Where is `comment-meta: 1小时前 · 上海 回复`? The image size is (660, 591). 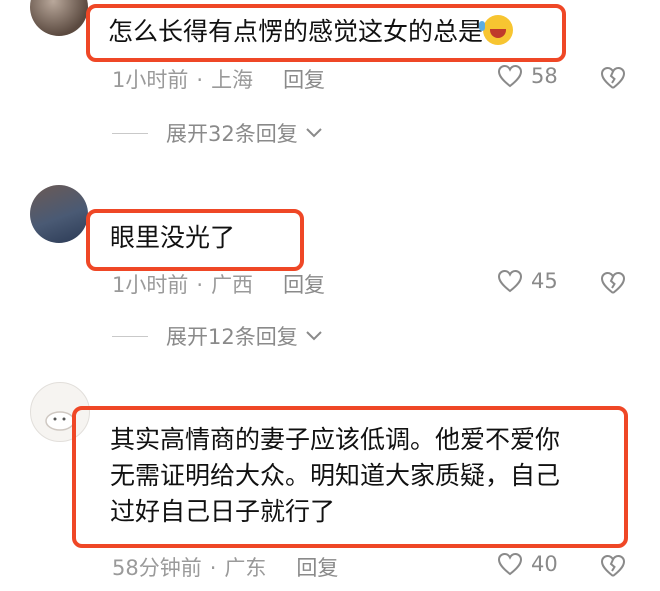 comment-meta: 1小时前 · 上海 回复 is located at coordinates (218, 79).